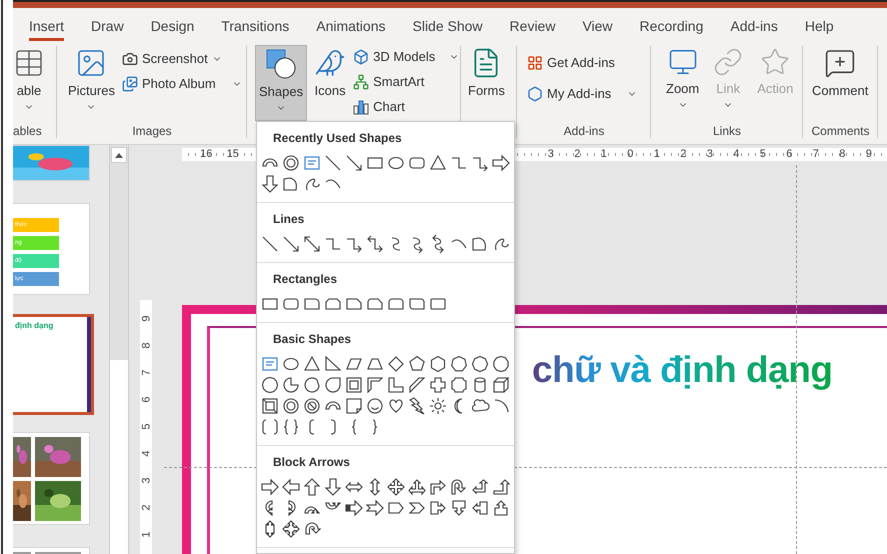 The height and width of the screenshot is (554, 887). Describe the element at coordinates (672, 27) in the screenshot. I see `ribbon-tab: Recording` at that location.